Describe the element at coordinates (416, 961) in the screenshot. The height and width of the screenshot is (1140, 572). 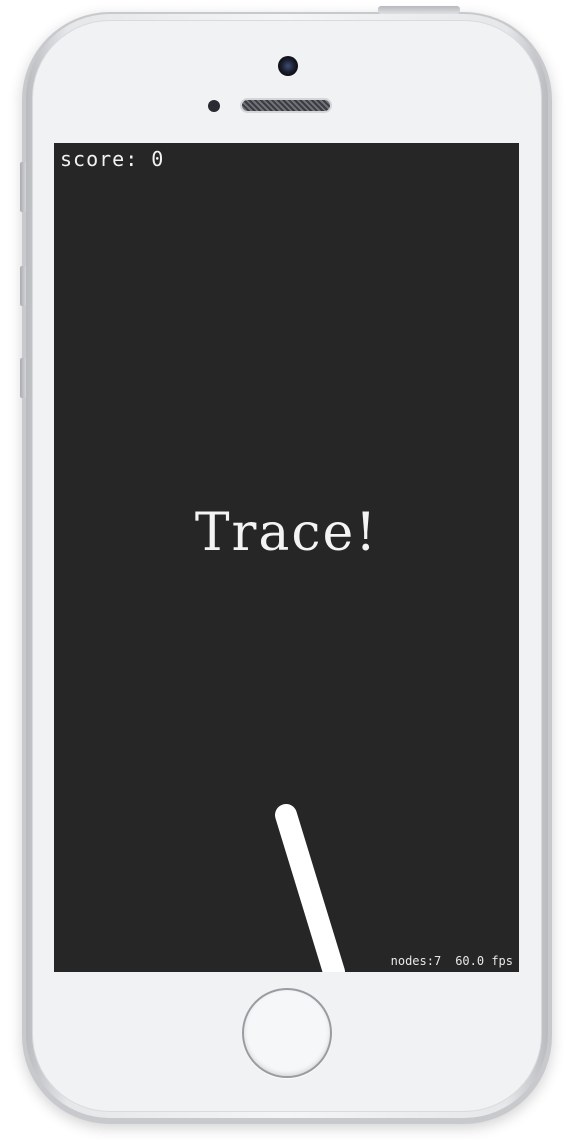
I see `node-count: nodes:7` at that location.